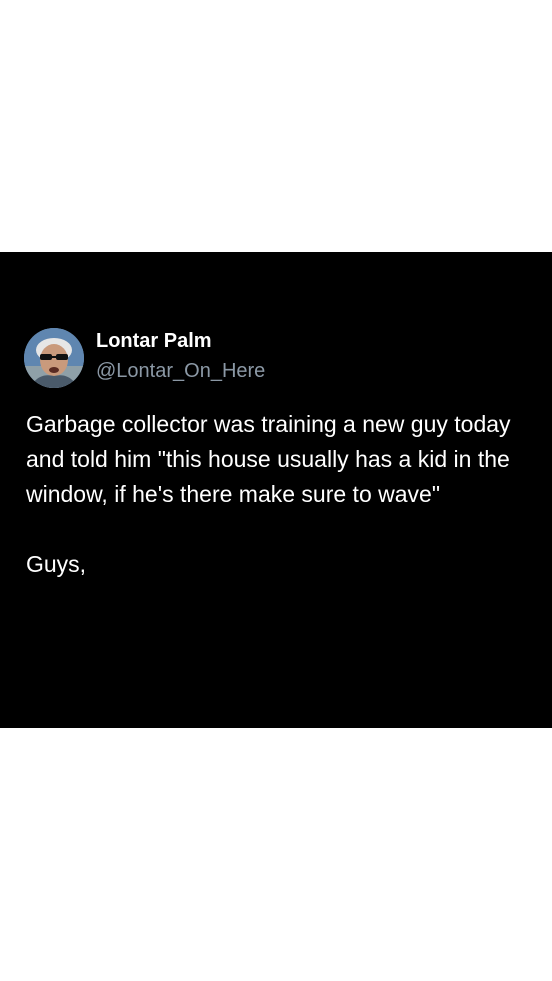 This screenshot has width=552, height=981. I want to click on profile-photo-icon, so click(54, 358).